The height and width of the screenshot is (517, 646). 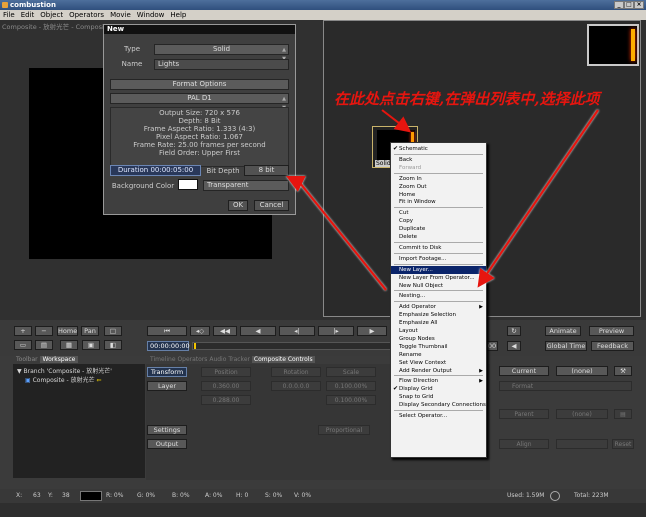 What do you see at coordinates (438, 195) in the screenshot?
I see `menu-item-home: Home` at bounding box center [438, 195].